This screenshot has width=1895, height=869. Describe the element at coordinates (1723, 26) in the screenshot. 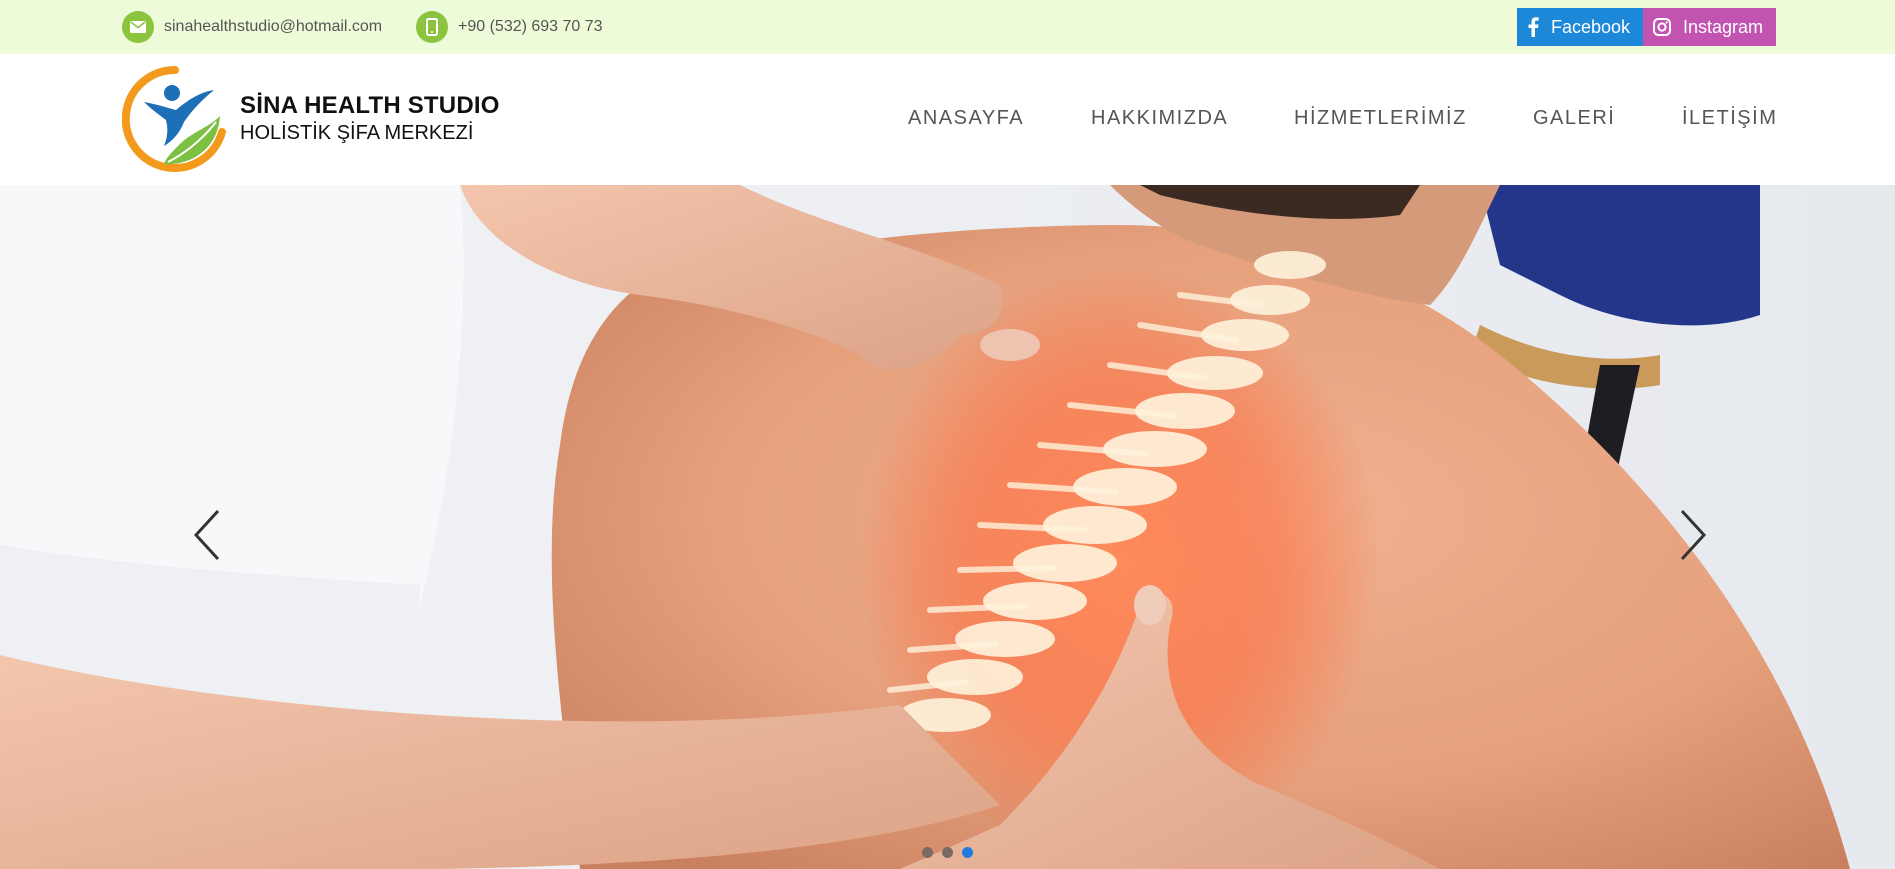

I see `instagram-label: Instagram` at that location.